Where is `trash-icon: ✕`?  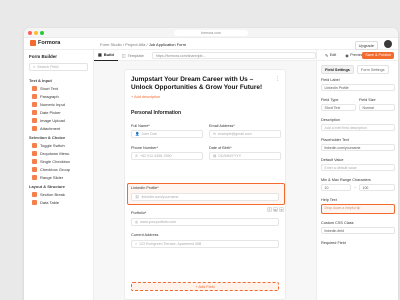 trash-icon: ✕ is located at coordinates (281, 209).